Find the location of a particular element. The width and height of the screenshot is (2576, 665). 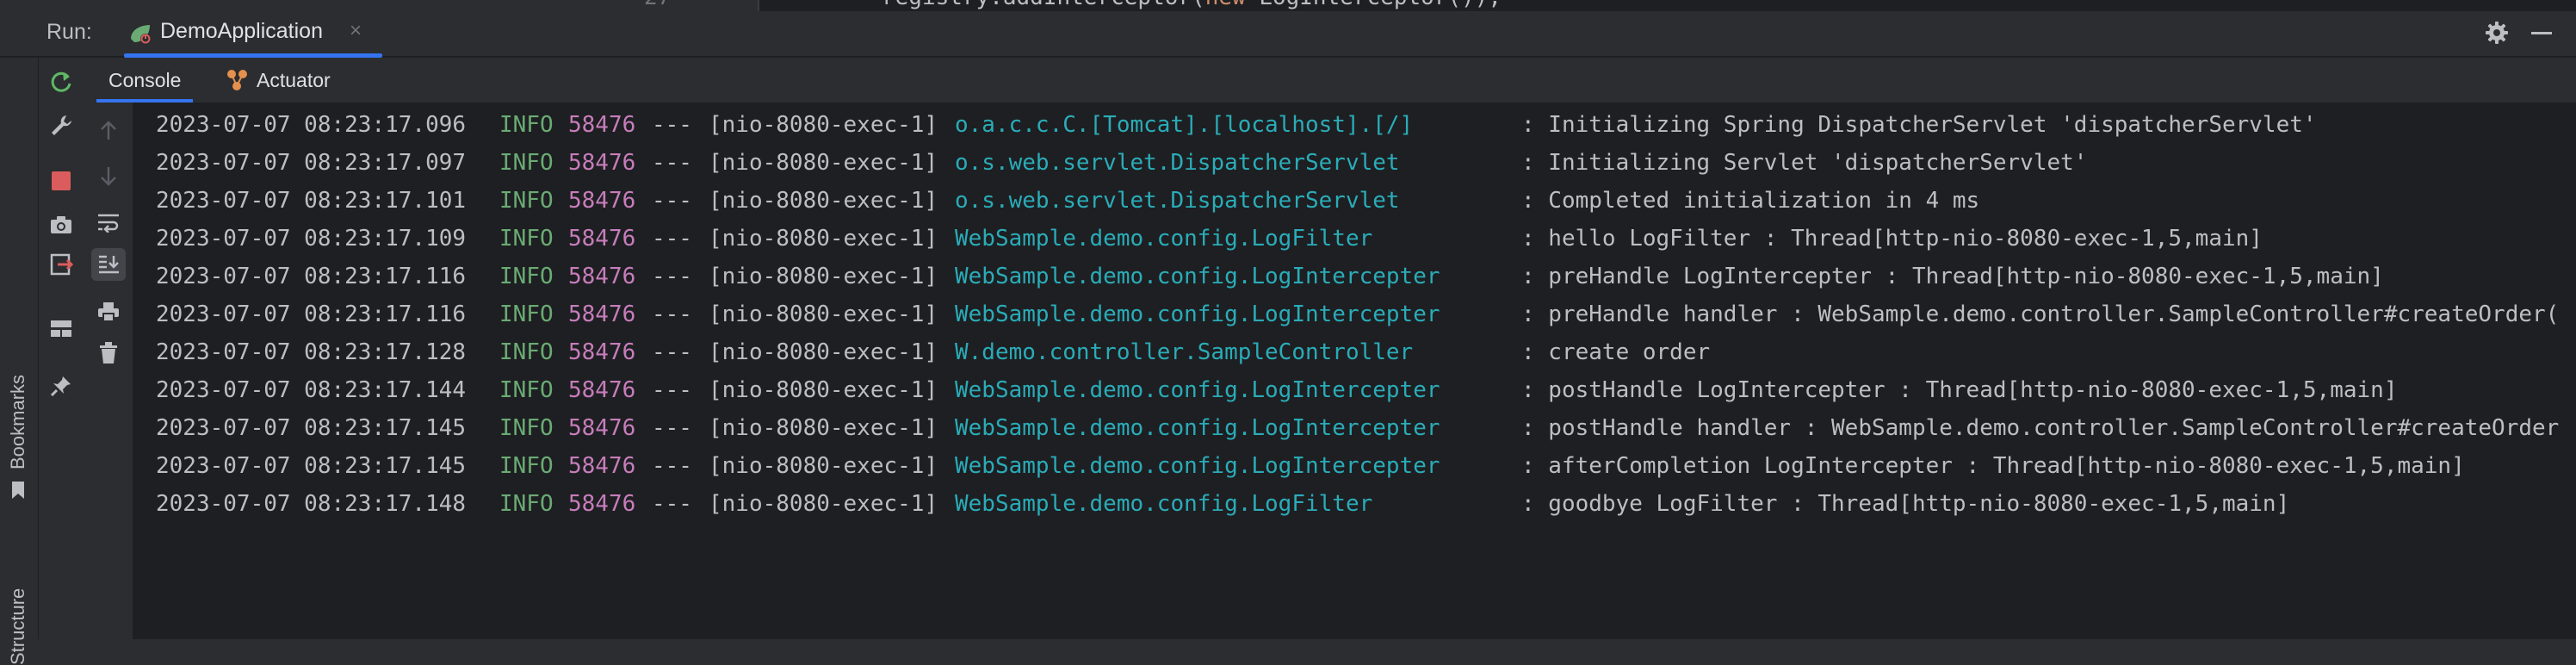

wrench-icon is located at coordinates (62, 125).